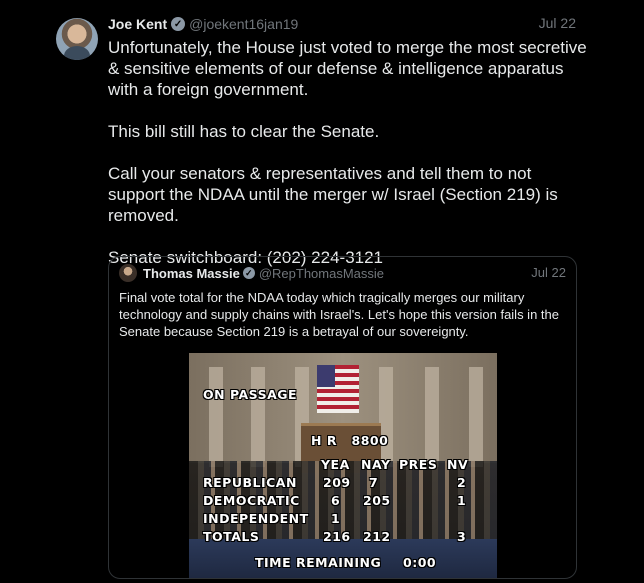  Describe the element at coordinates (462, 536) in the screenshot. I see `row-nv: 3` at that location.